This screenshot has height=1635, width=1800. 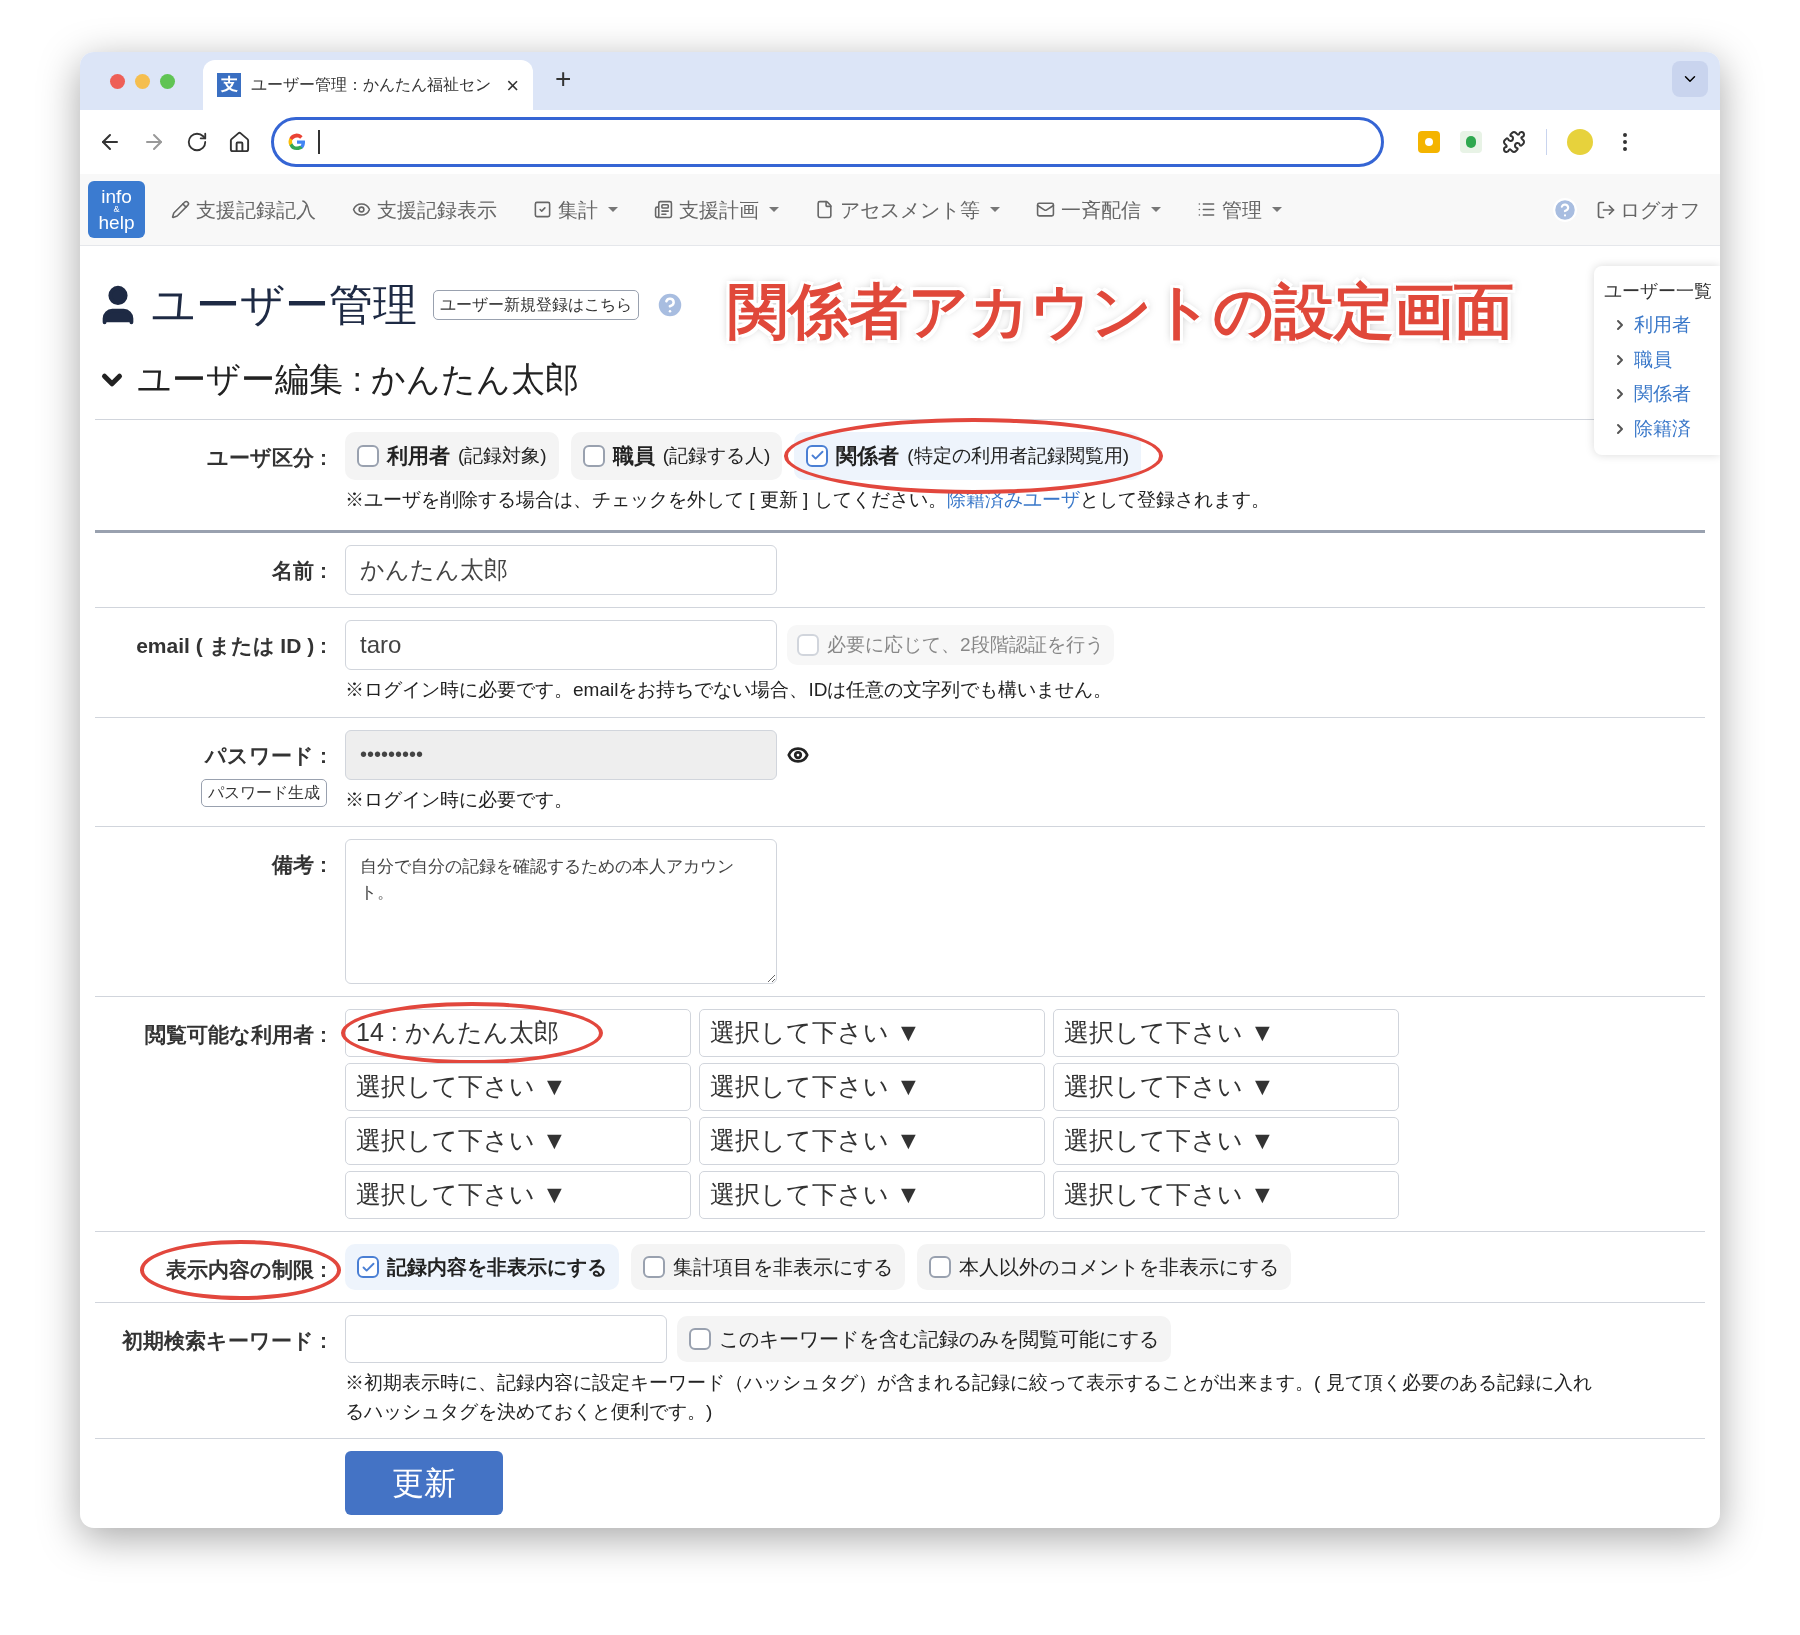 What do you see at coordinates (561, 570) in the screenshot?
I see `name-field: かんたん太郎` at bounding box center [561, 570].